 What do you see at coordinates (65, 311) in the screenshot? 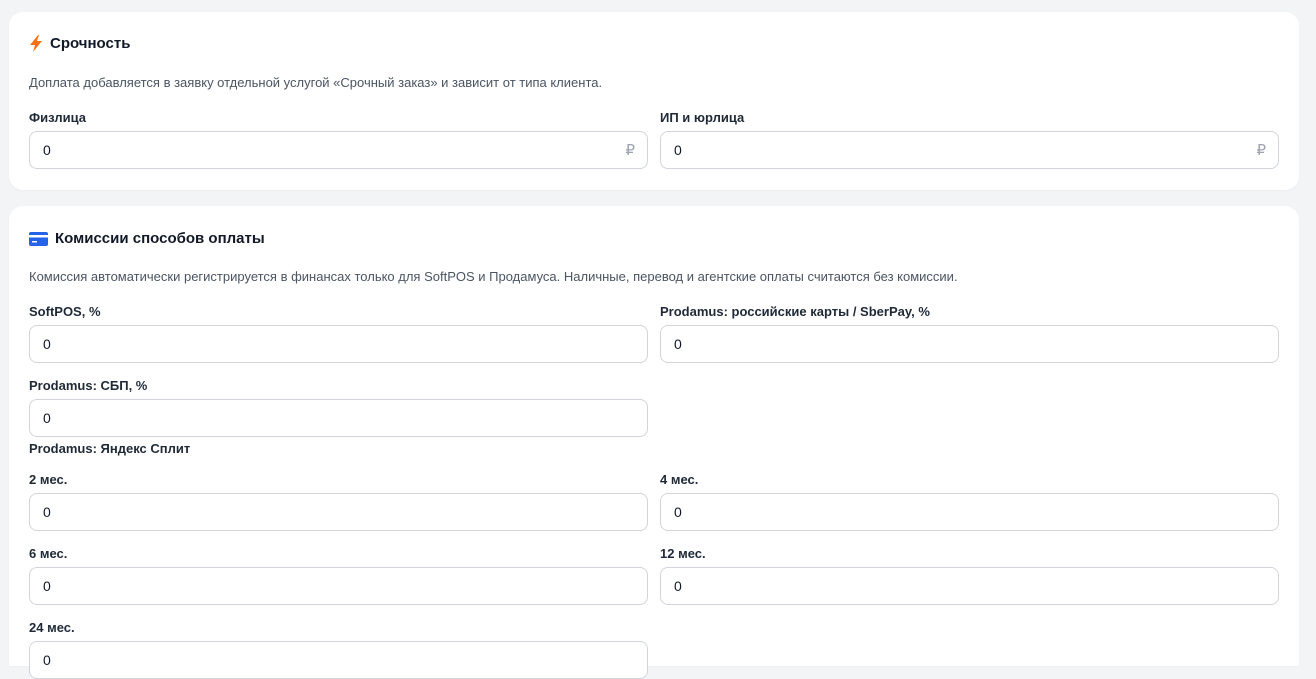
I see `field-softpos-label: SoftPOS, %` at bounding box center [65, 311].